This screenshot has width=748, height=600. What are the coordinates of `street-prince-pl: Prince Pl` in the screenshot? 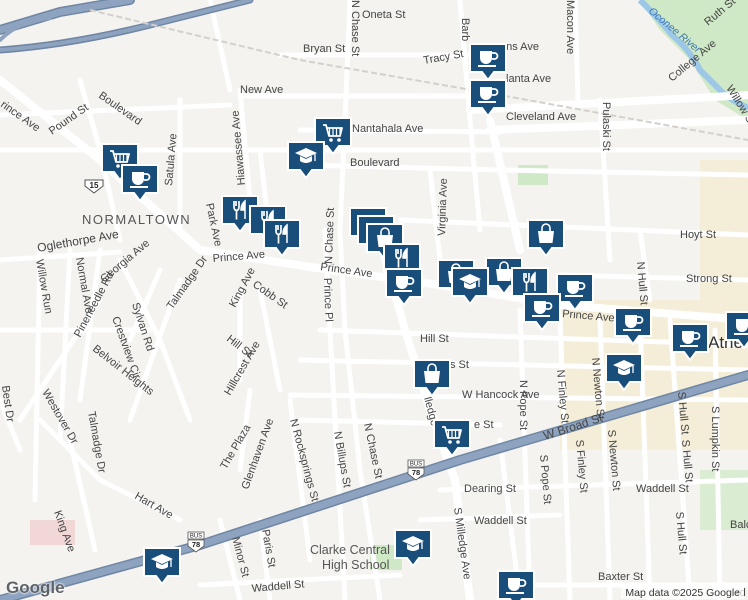 It's located at (328, 300).